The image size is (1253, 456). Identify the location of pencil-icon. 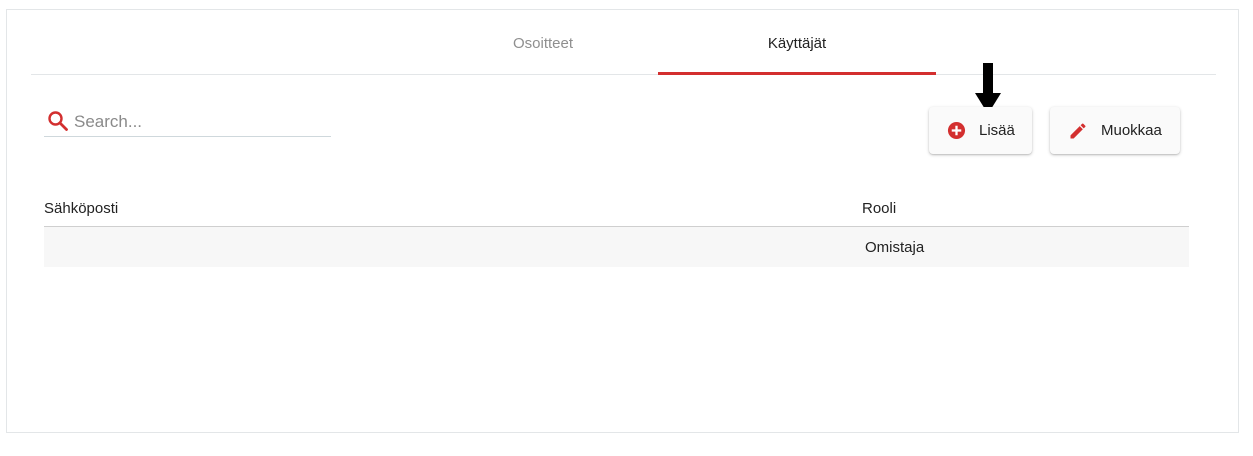
(1078, 131).